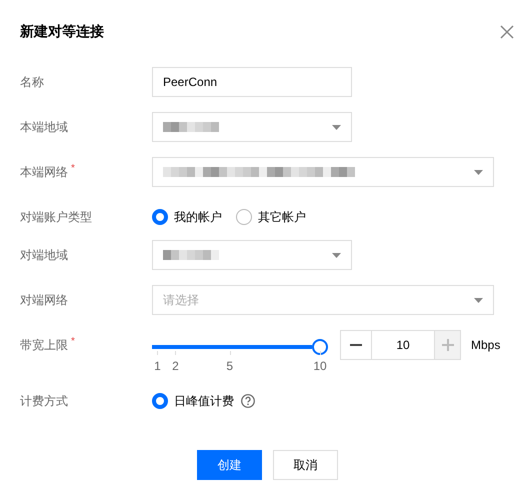 The height and width of the screenshot is (497, 532). I want to click on tick-label: 10, so click(320, 366).